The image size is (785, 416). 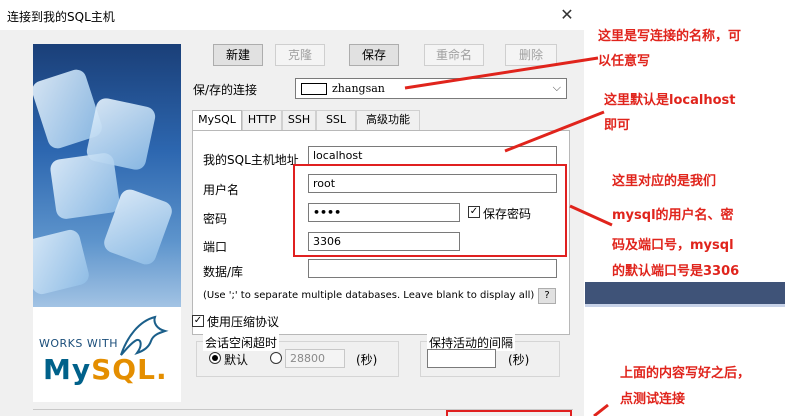 I want to click on annotation-name-line2: 以任意写, so click(x=624, y=61).